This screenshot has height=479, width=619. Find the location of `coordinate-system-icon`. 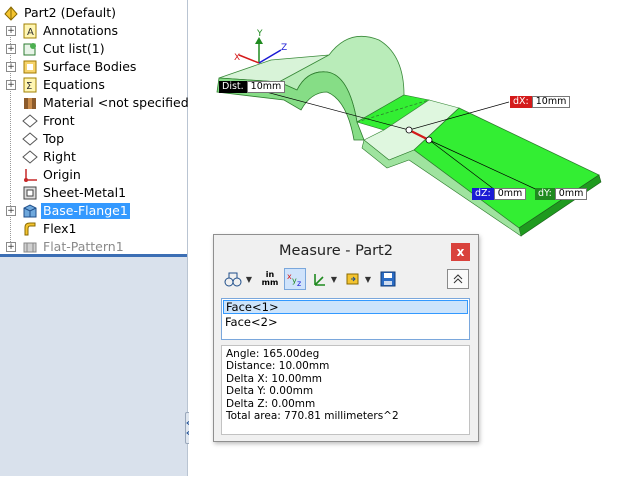

coordinate-system-icon is located at coordinates (319, 280).